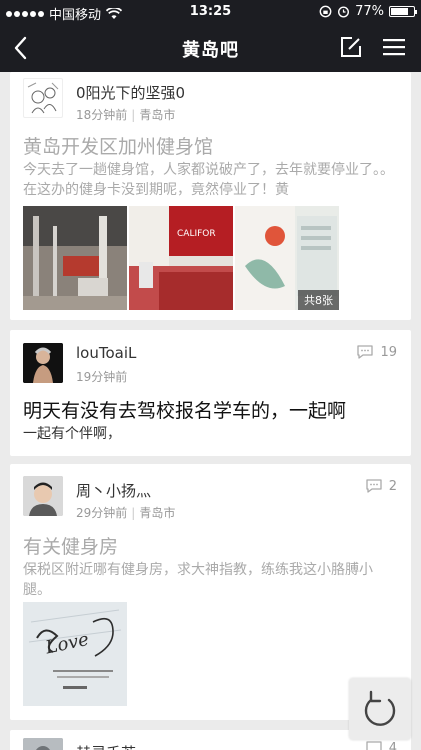 Image resolution: width=421 pixels, height=750 pixels. What do you see at coordinates (376, 352) in the screenshot?
I see `comment-count: 19` at bounding box center [376, 352].